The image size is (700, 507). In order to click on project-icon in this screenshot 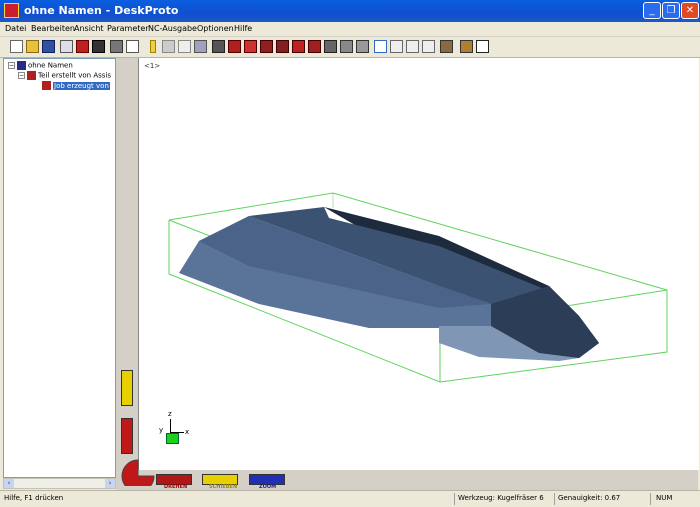, I will do `click(21, 65)`.